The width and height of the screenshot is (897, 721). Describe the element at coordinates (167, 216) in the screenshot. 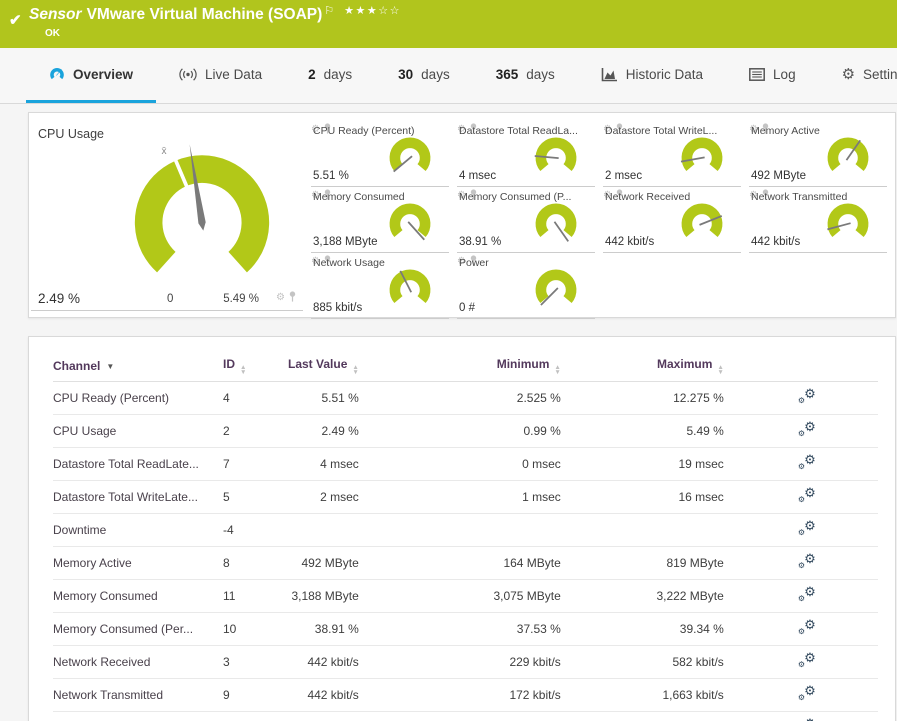

I see `gauge-tile-cpu-usage: CPU Usage x̄ 2.49 % 0 5.49 % ⚙` at that location.